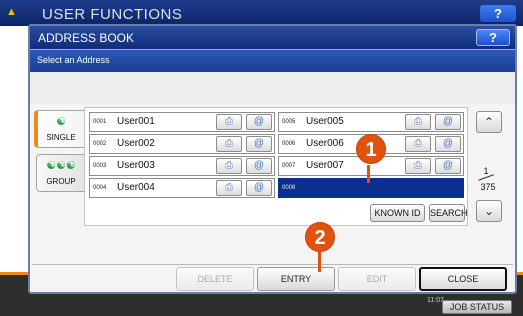  Describe the element at coordinates (272, 88) in the screenshot. I see `dialog-spacer` at that location.